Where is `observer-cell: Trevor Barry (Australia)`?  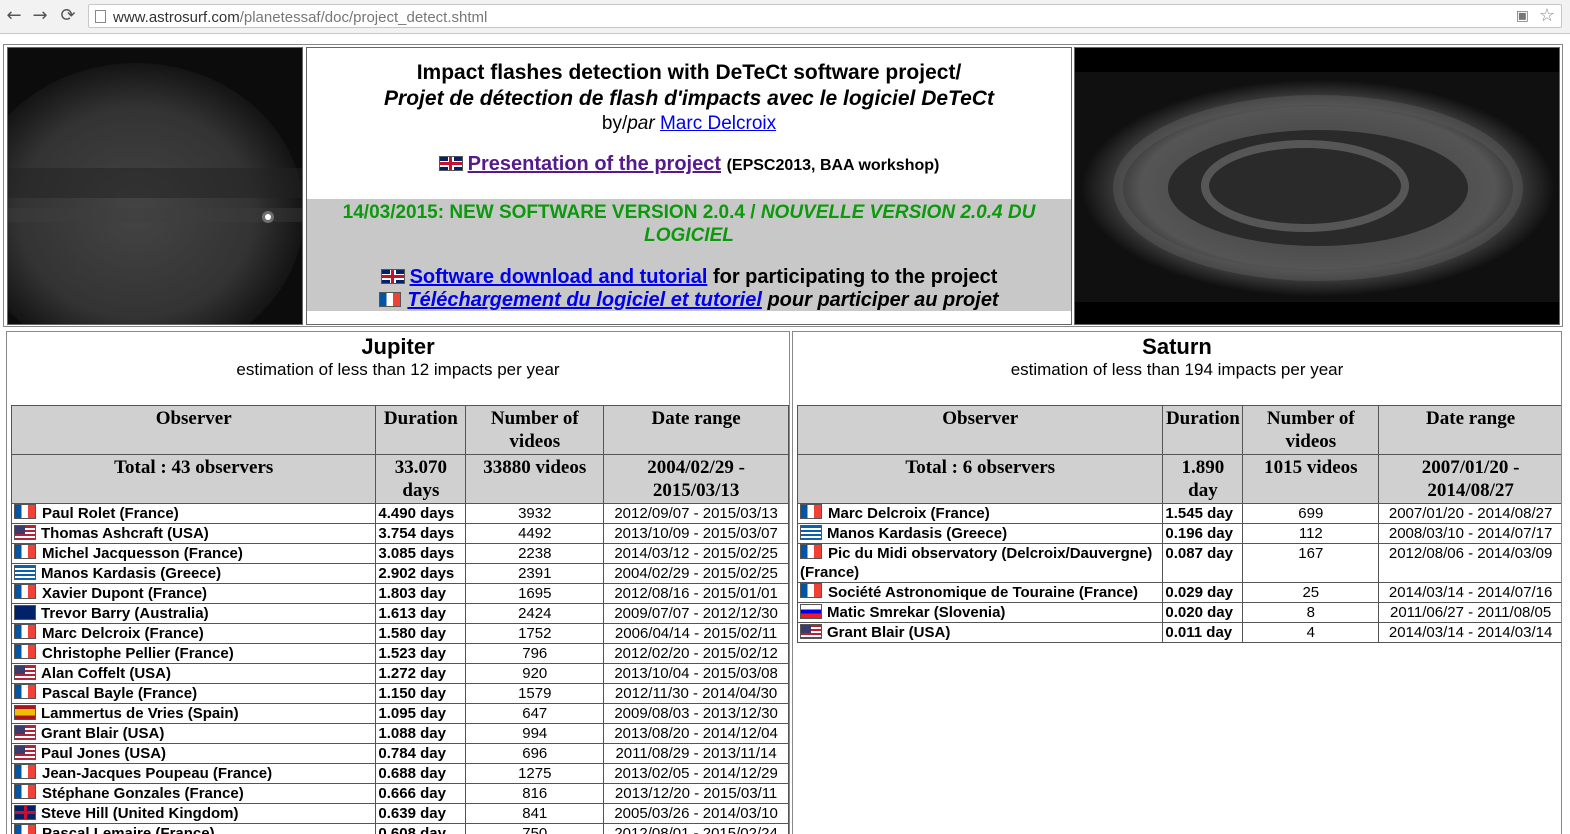 observer-cell: Trevor Barry (Australia) is located at coordinates (193, 613).